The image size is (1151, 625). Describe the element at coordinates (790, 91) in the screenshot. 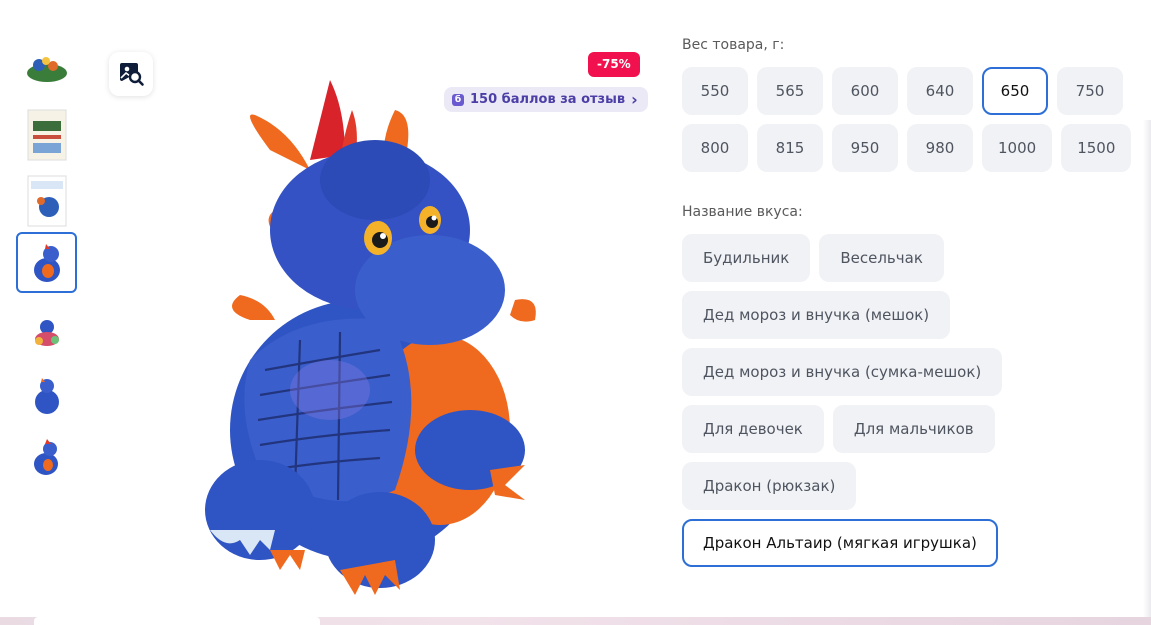

I see `weight-option: 565` at that location.